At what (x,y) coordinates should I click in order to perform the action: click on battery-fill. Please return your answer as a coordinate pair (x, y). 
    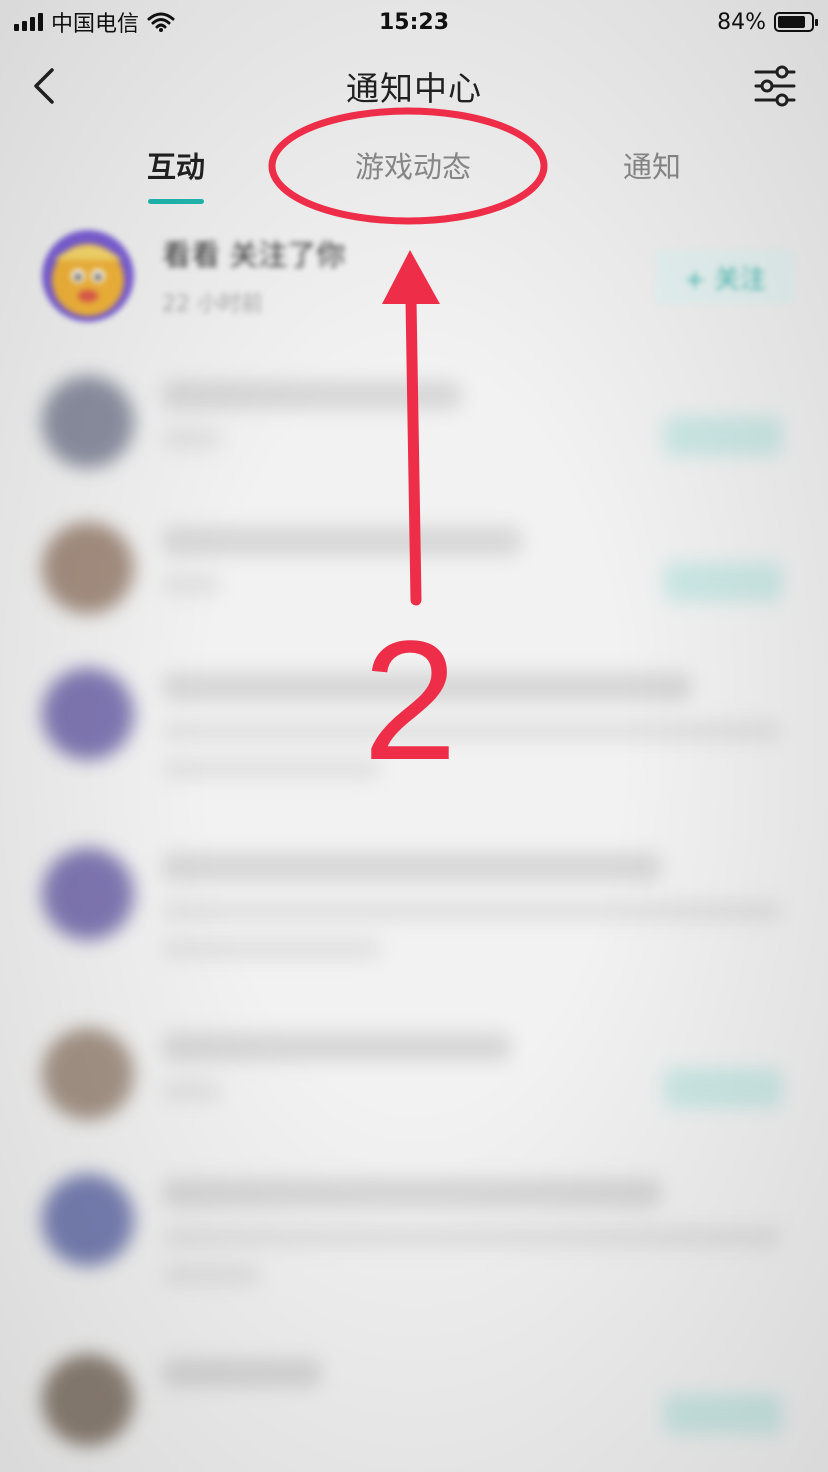
    Looking at the image, I should click on (791, 22).